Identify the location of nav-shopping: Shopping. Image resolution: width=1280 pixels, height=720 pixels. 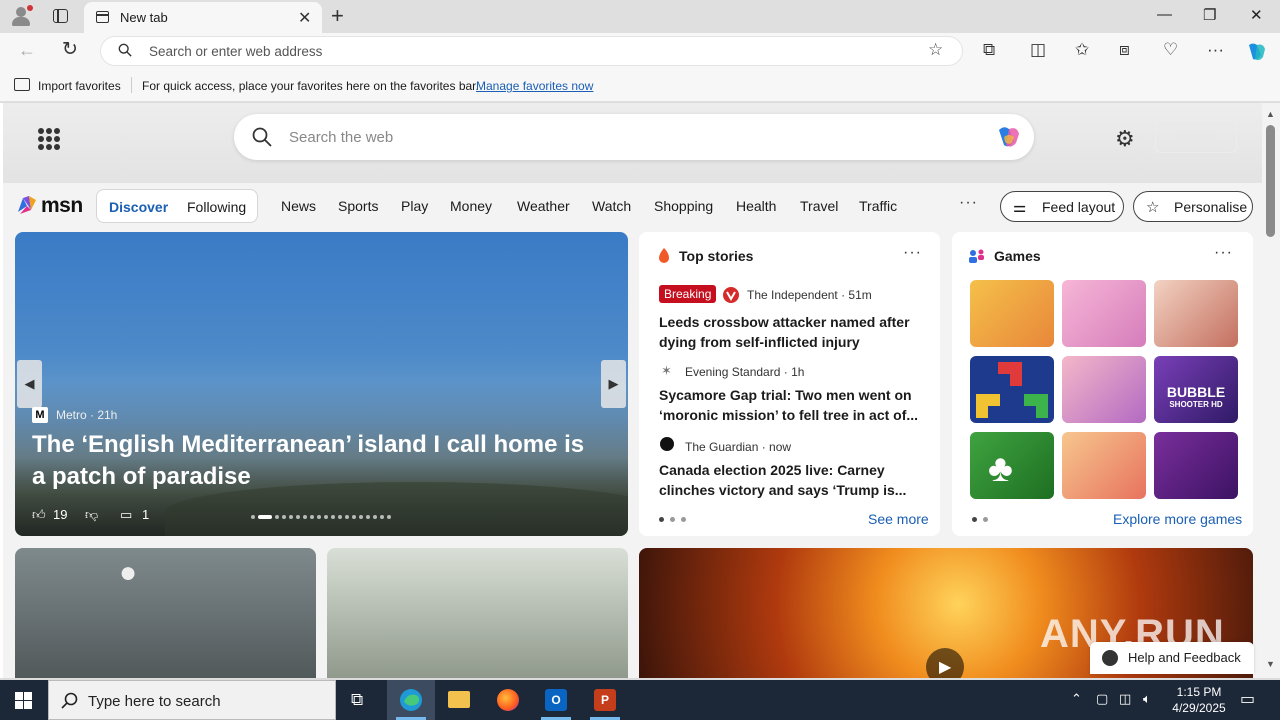
(683, 206).